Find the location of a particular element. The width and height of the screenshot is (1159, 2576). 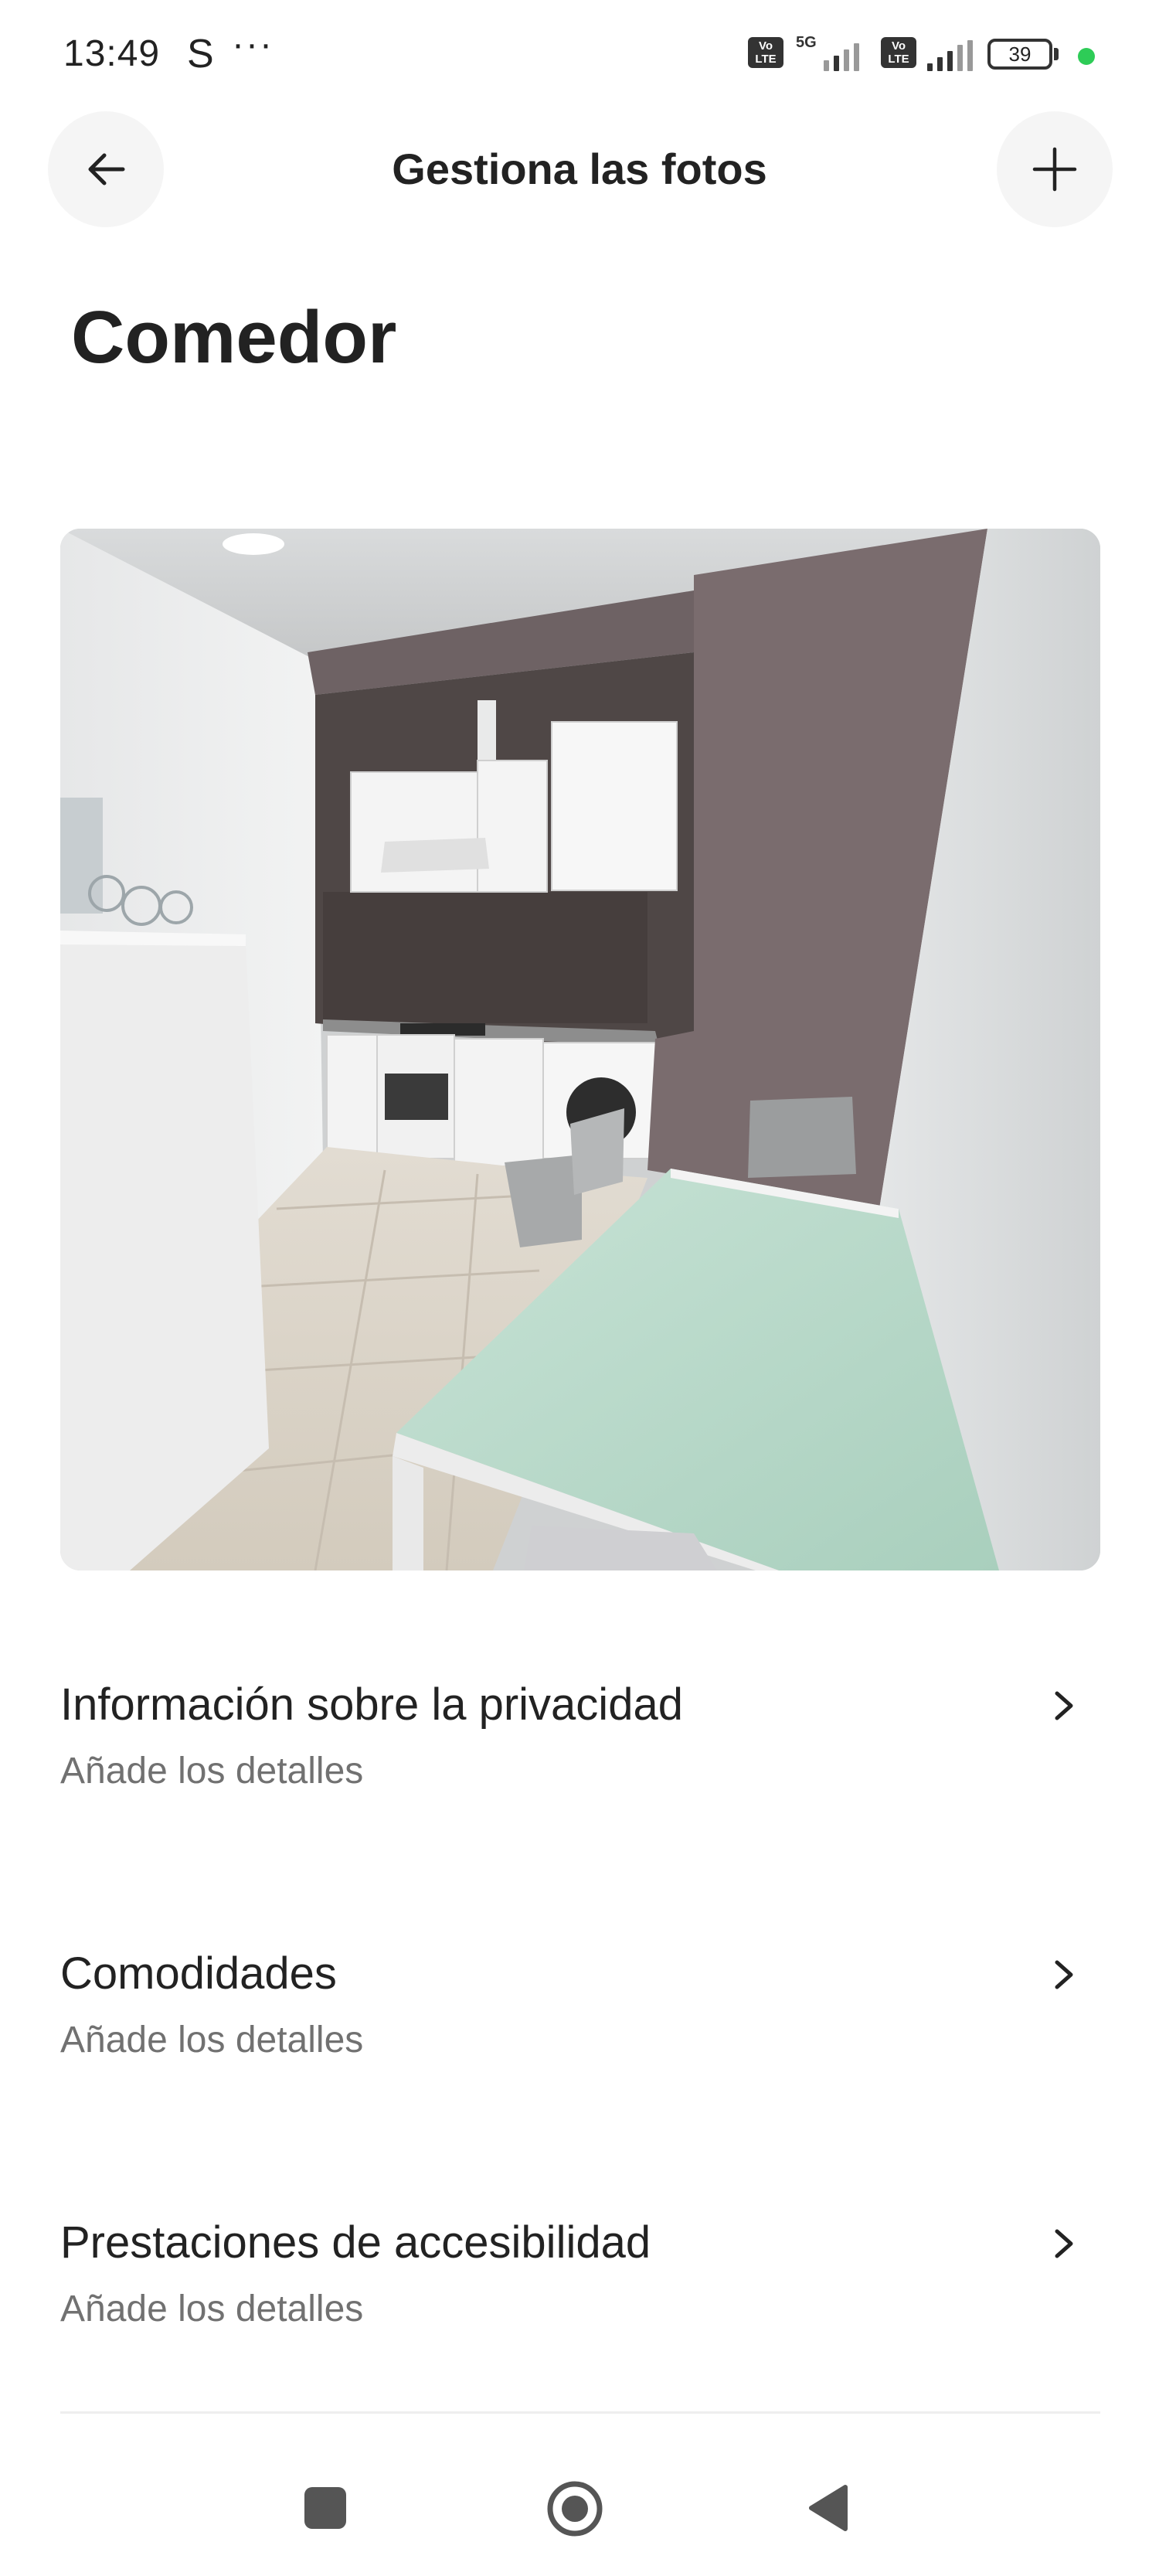

room-title: Comedor is located at coordinates (234, 337).